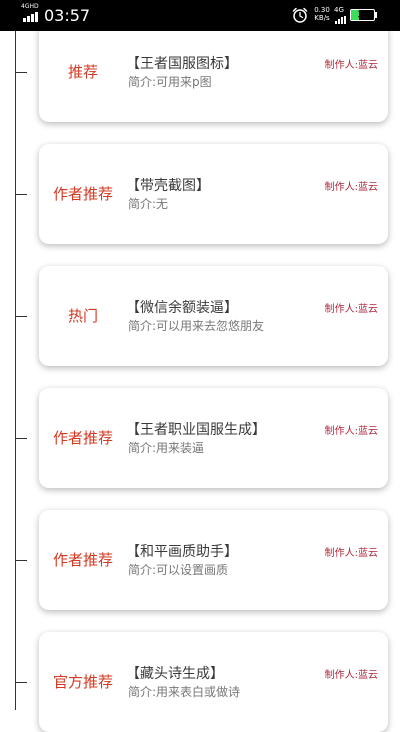 This screenshot has width=400, height=732. I want to click on tool-card-wangzhe-icon: 推荐 【王者国服图标】 简介:可用来p图 制作人:蓝云, so click(213, 72).